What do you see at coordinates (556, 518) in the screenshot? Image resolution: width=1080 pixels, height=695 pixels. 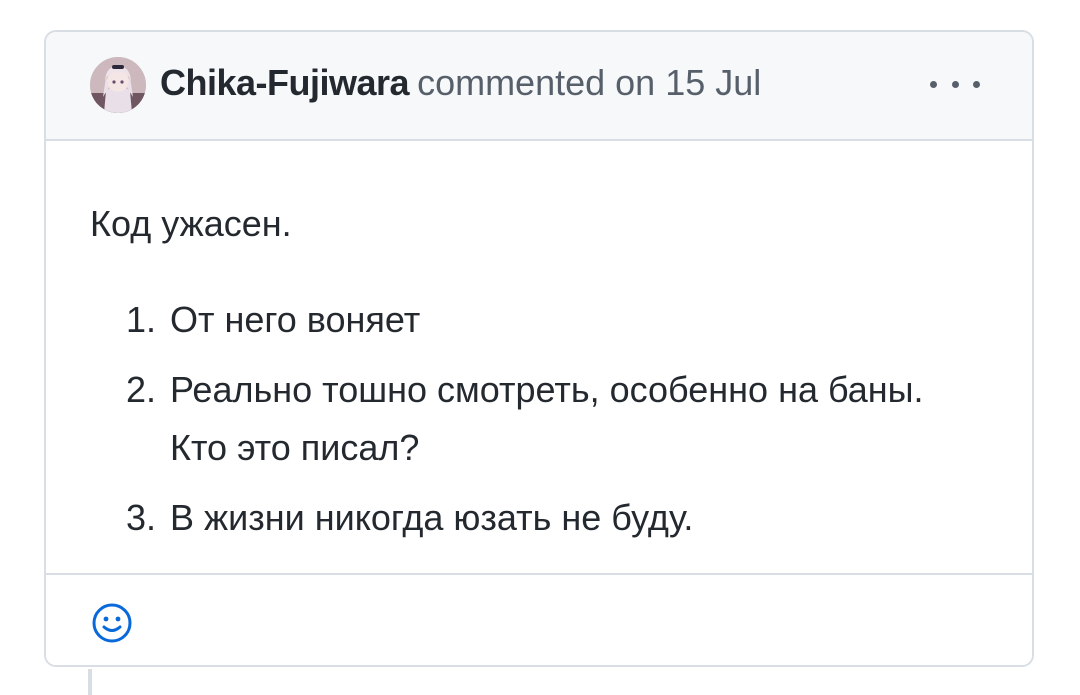 I see `list-item: В жизни никогда юзать не буду.` at bounding box center [556, 518].